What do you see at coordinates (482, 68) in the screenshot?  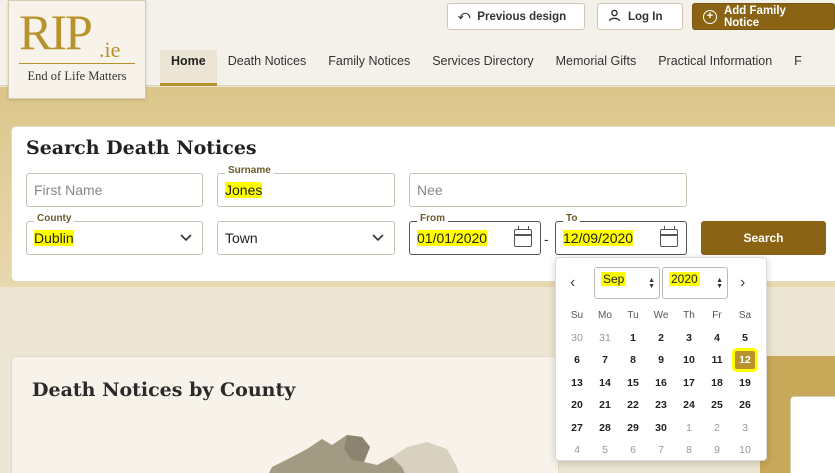 I see `nav-services-directory: Services Directory` at bounding box center [482, 68].